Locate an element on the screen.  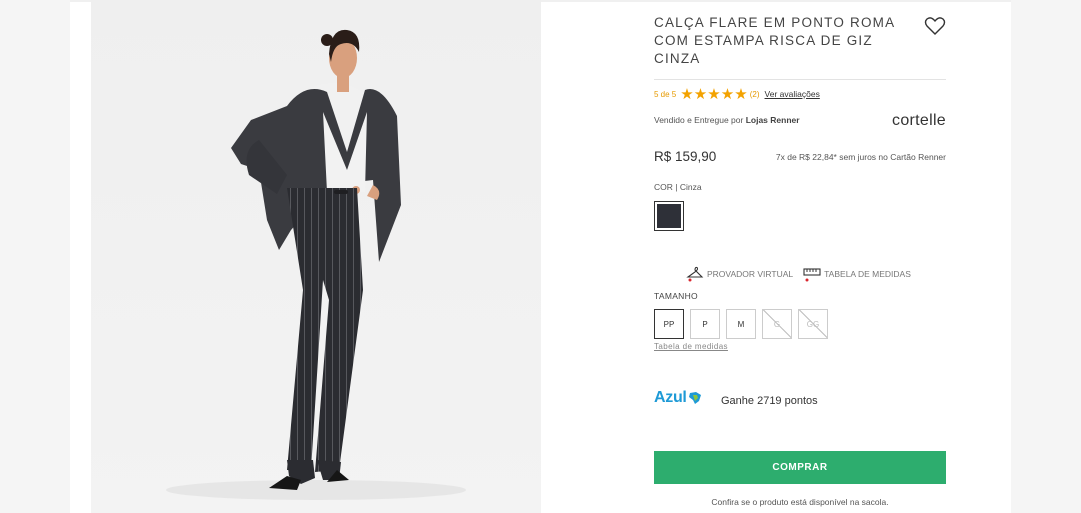
hanger-icon is located at coordinates (695, 274).